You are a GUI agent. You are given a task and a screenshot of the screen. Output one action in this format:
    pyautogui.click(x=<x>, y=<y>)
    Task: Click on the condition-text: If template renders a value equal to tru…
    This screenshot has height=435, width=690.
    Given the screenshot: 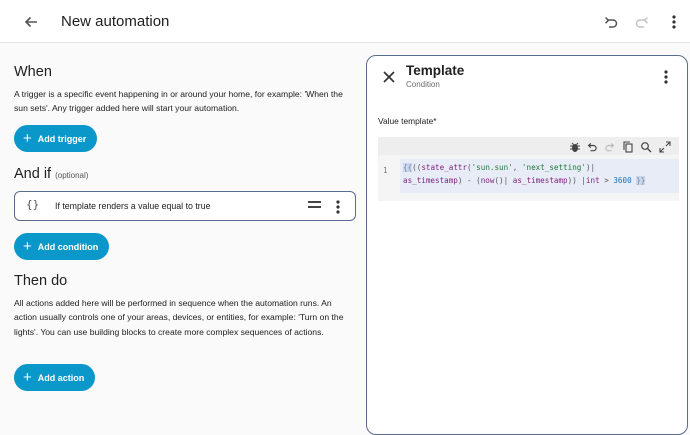 What is the action you would take?
    pyautogui.click(x=133, y=206)
    